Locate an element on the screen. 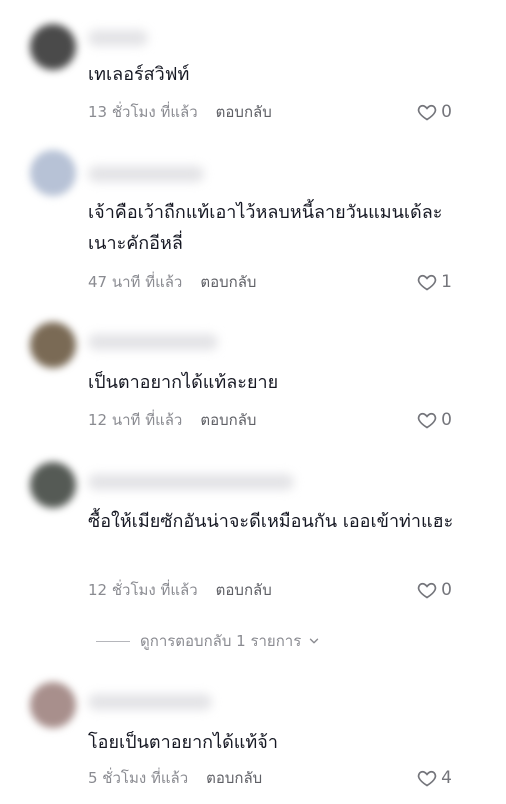  comment-meta: 12 ชั่วโมง ที่แล้ว ตอบกลับ is located at coordinates (180, 590).